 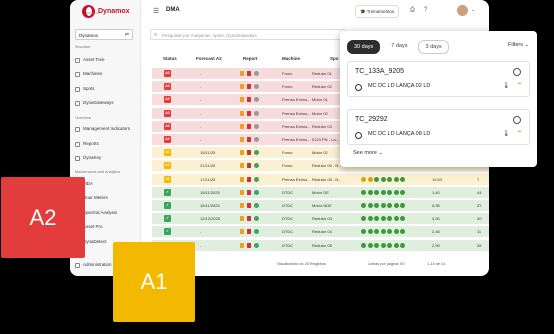 What do you see at coordinates (479, 245) in the screenshot?
I see `last-cell: 35` at bounding box center [479, 245].